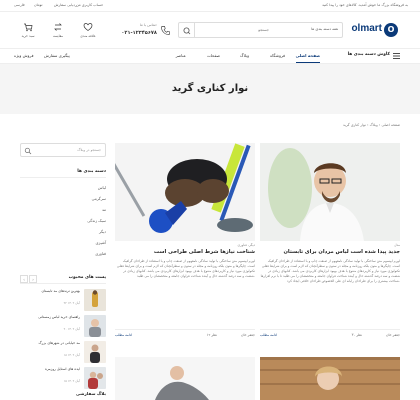 Image resolution: width=420 pixels, height=400 pixels. Describe the element at coordinates (277, 55) in the screenshot. I see `nav-shop: فروشگاه` at that location.